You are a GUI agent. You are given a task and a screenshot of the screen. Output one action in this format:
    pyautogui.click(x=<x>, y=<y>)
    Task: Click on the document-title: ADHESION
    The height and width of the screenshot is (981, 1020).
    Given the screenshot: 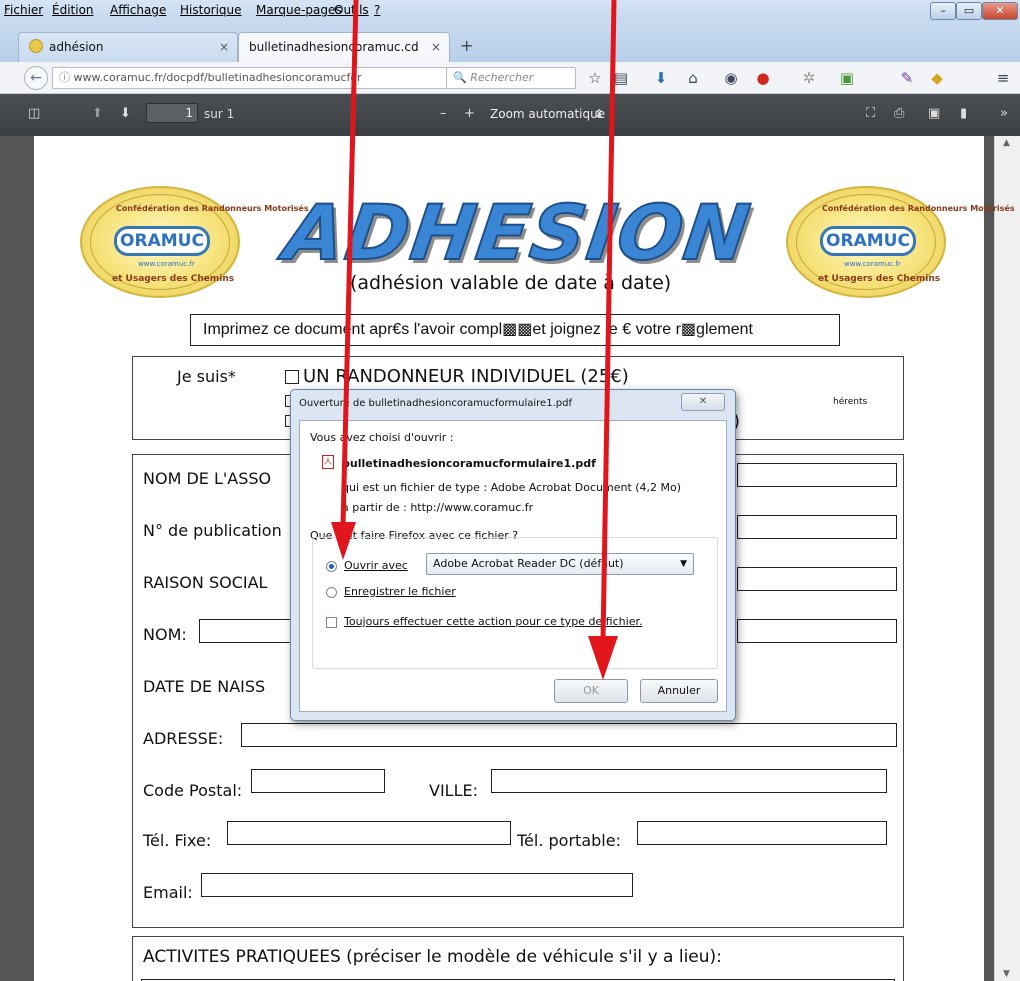 What is the action you would take?
    pyautogui.click(x=517, y=232)
    